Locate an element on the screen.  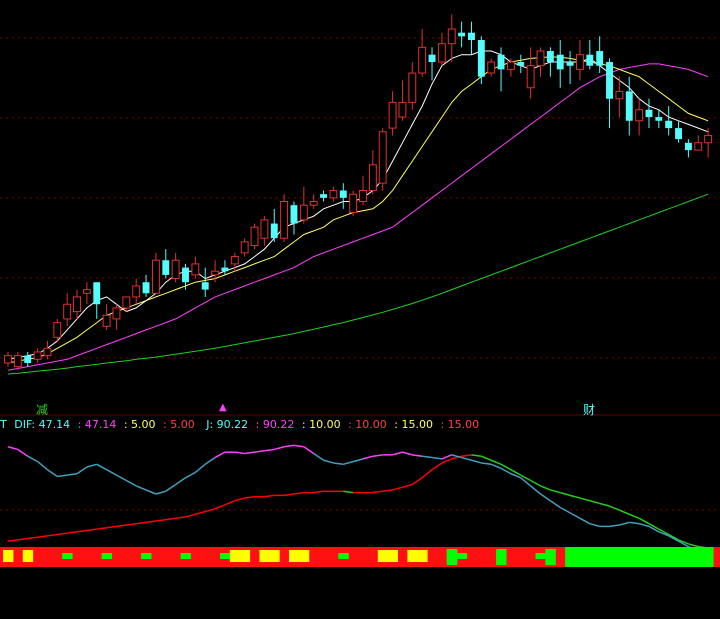
indicator-value-6: : 90.22 is located at coordinates (275, 424).